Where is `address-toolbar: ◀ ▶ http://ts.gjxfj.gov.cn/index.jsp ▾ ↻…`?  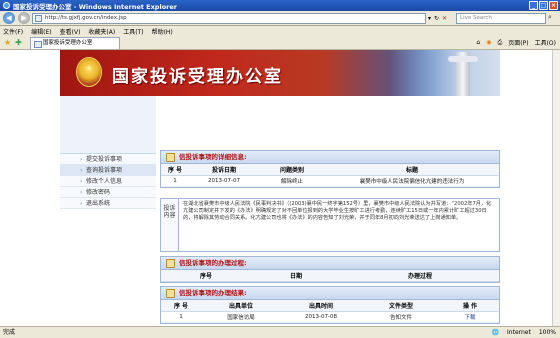
address-toolbar: ◀ ▶ http://ts.gjxfj.gov.cn/index.jsp ▾ ↻… is located at coordinates (280, 18).